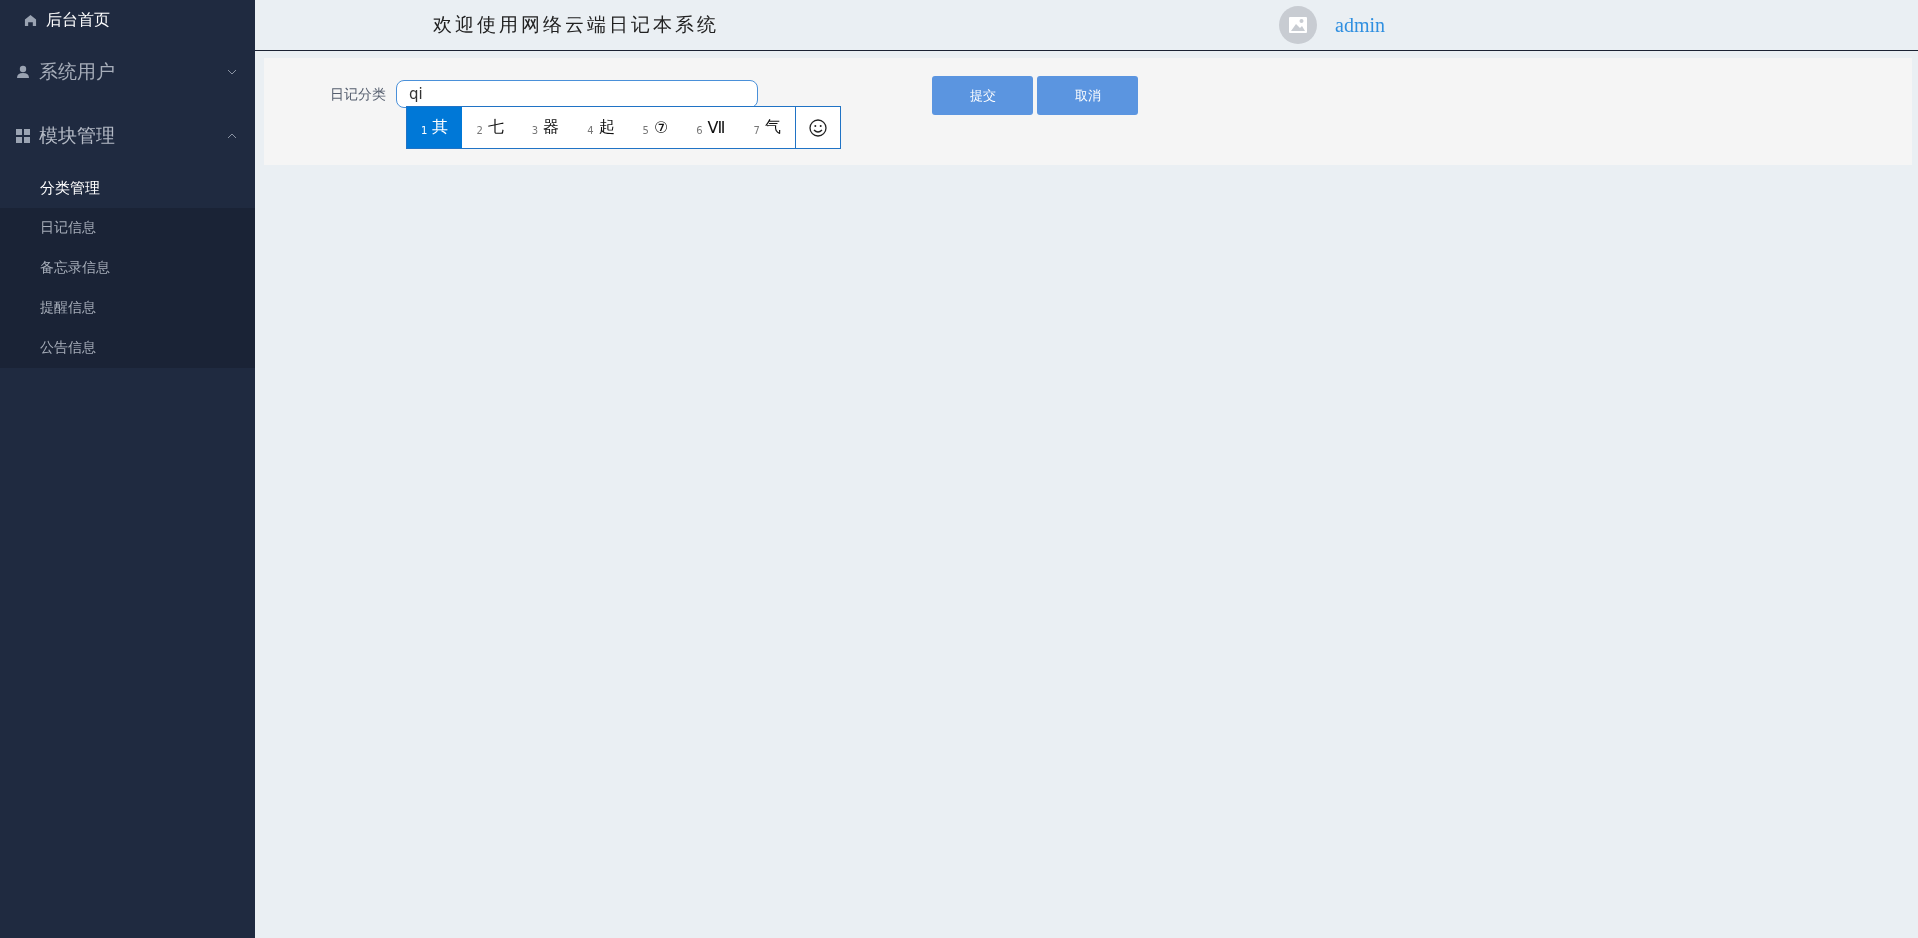 This screenshot has height=938, width=1918. Describe the element at coordinates (127, 268) in the screenshot. I see `submenu-item: 备忘录信息` at that location.